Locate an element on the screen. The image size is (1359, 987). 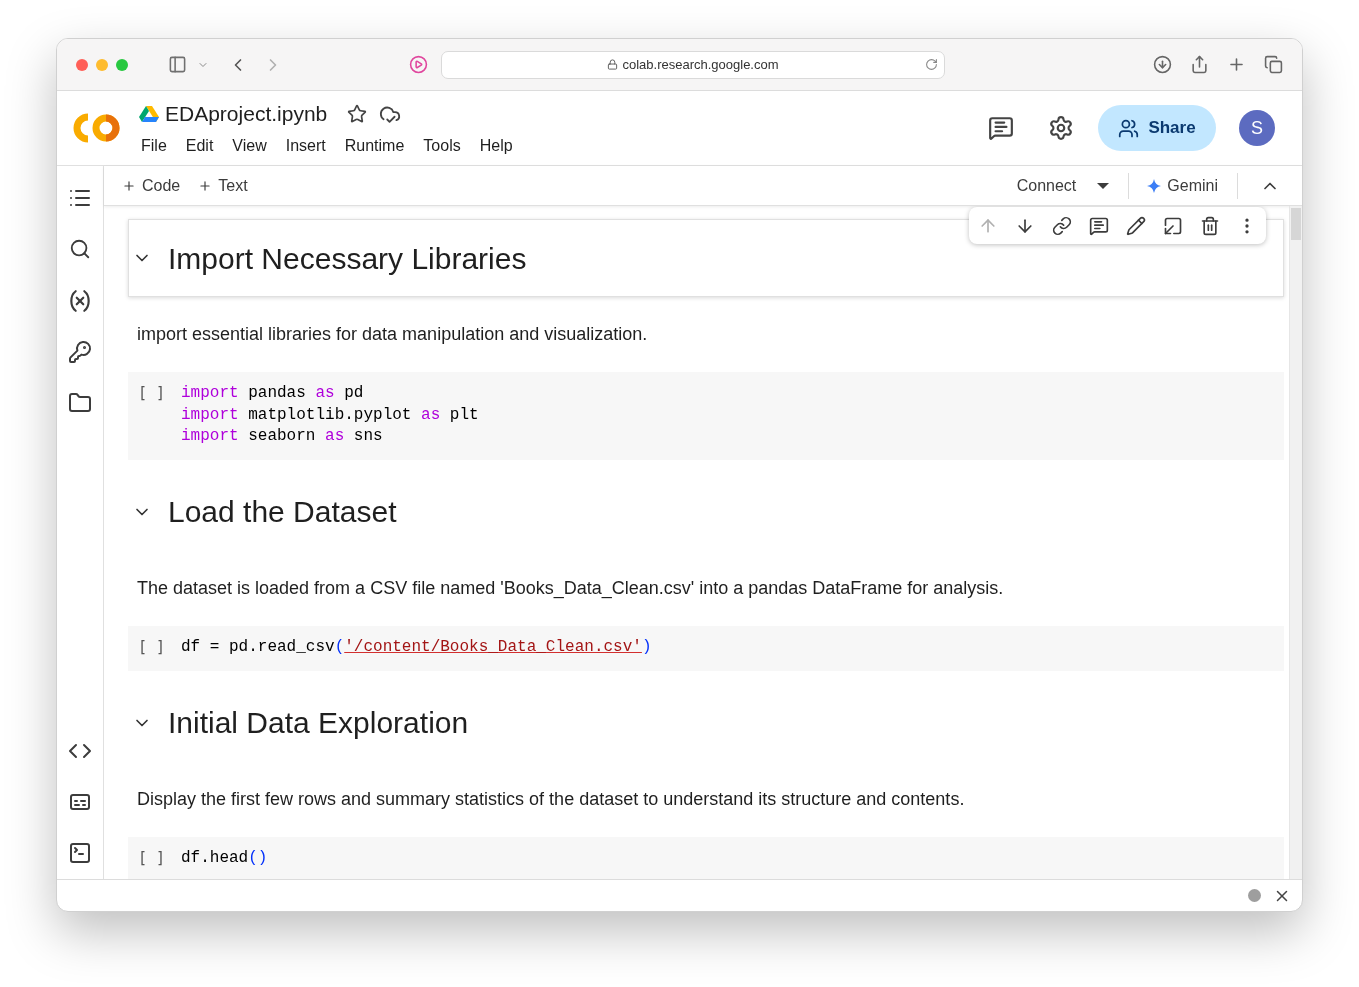
drive-icon is located at coordinates (149, 113).